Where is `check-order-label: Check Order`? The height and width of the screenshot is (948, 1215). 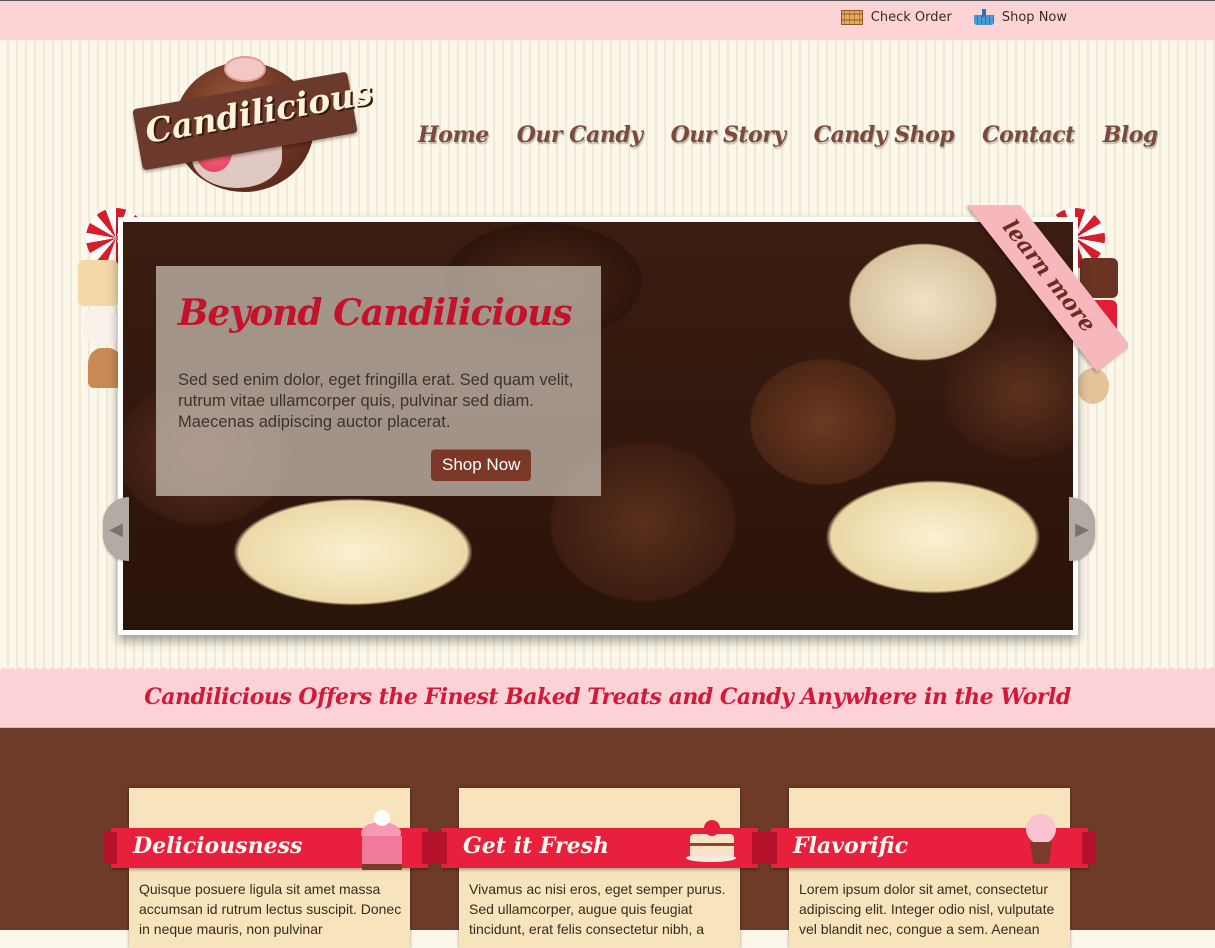 check-order-label: Check Order is located at coordinates (911, 17).